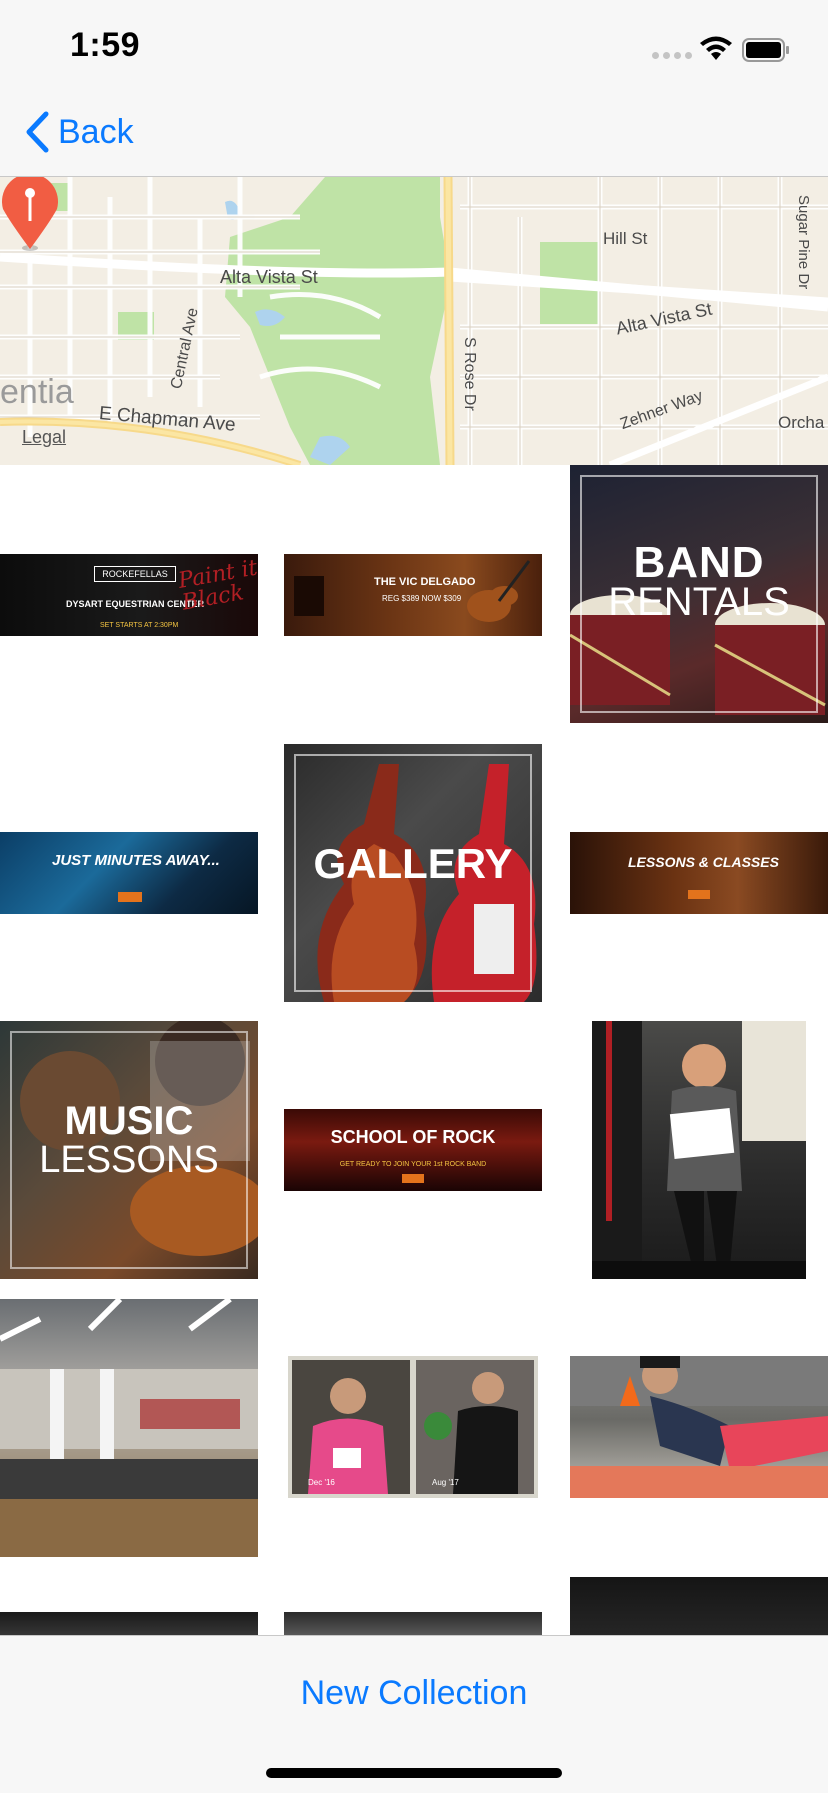  What do you see at coordinates (414, 138) in the screenshot?
I see `navigation-bar: Back` at bounding box center [414, 138].